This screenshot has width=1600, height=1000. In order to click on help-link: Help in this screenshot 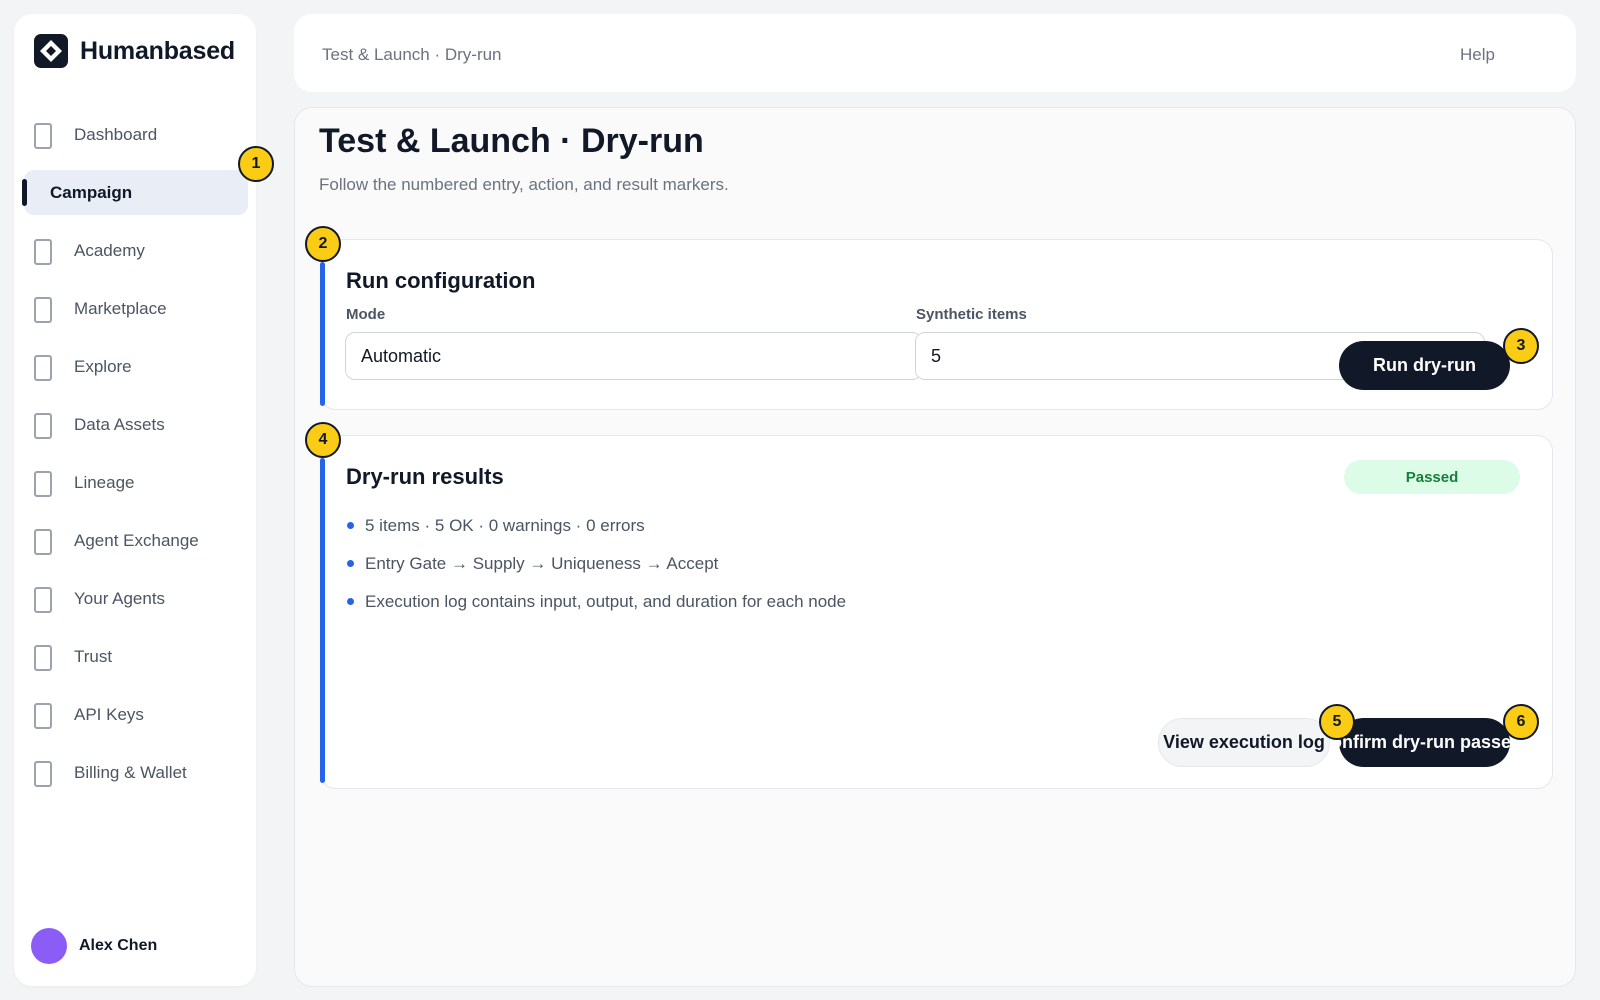, I will do `click(1477, 55)`.